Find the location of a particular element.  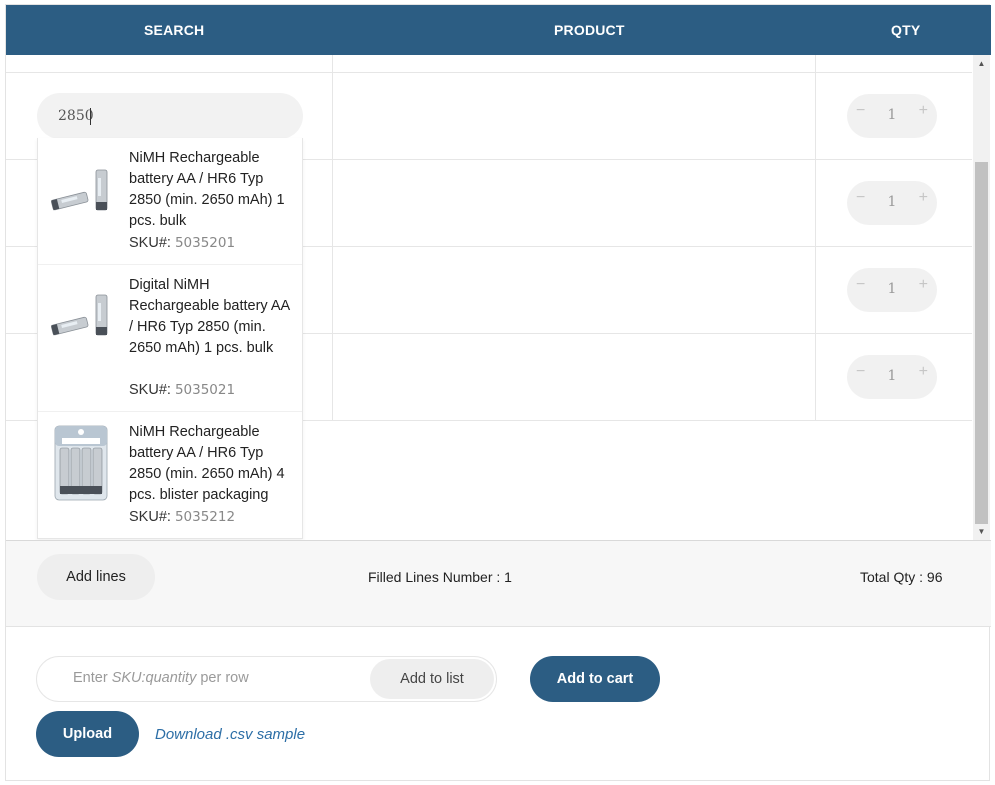

download-csv-link: Download .csv sample is located at coordinates (230, 734).